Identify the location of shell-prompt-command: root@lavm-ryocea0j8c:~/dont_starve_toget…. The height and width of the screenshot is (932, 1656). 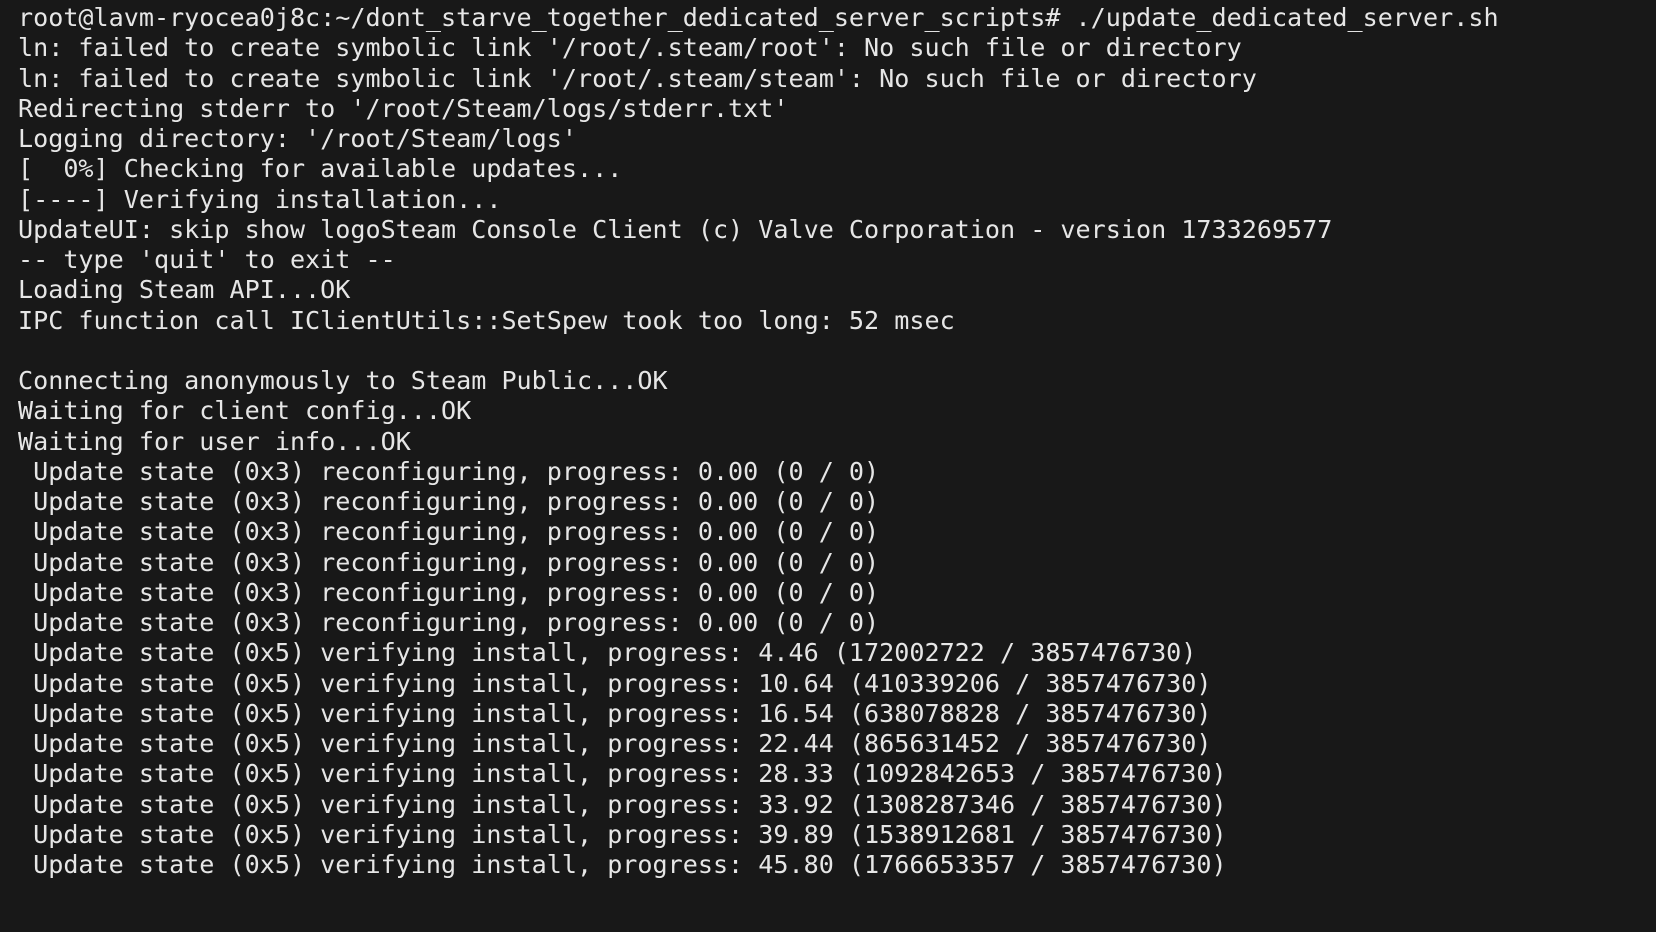
(758, 17).